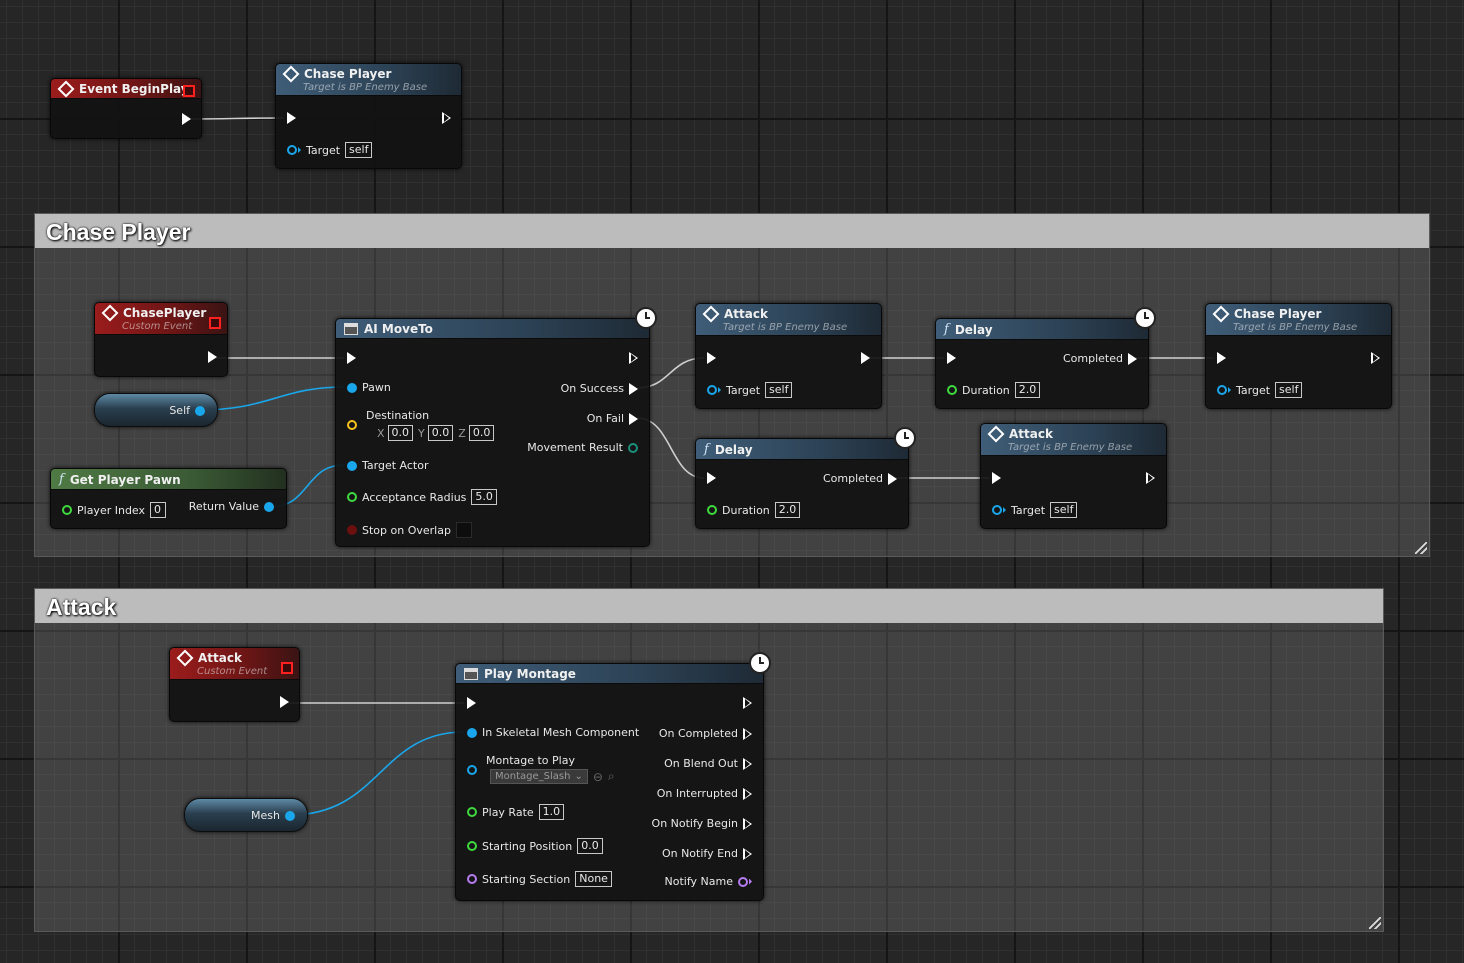  I want to click on on-notify-begin-pin: On Notify Begin, so click(702, 823).